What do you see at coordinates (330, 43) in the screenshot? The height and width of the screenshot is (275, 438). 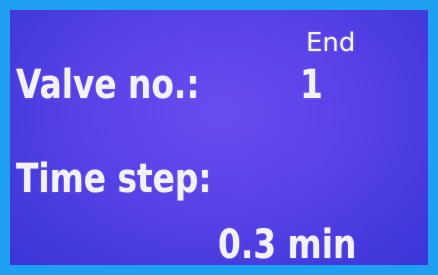 I see `end-softkey-label: End` at bounding box center [330, 43].